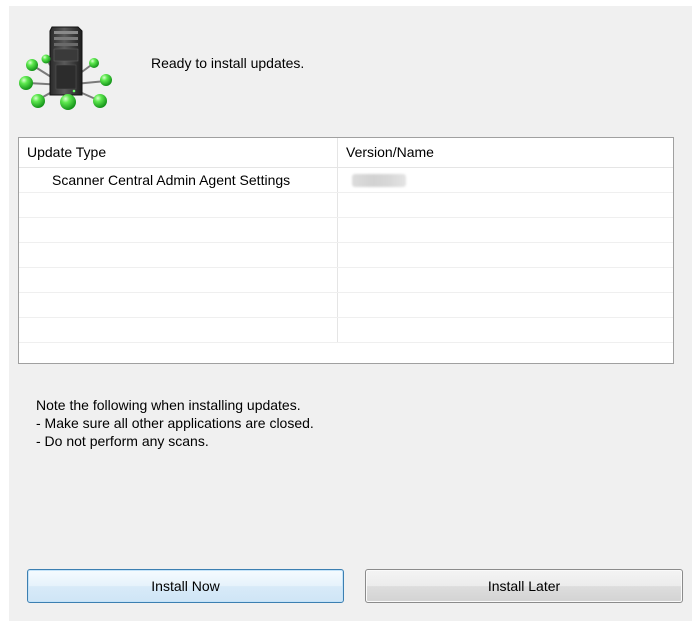  Describe the element at coordinates (65, 68) in the screenshot. I see `networked-server-icon` at that location.